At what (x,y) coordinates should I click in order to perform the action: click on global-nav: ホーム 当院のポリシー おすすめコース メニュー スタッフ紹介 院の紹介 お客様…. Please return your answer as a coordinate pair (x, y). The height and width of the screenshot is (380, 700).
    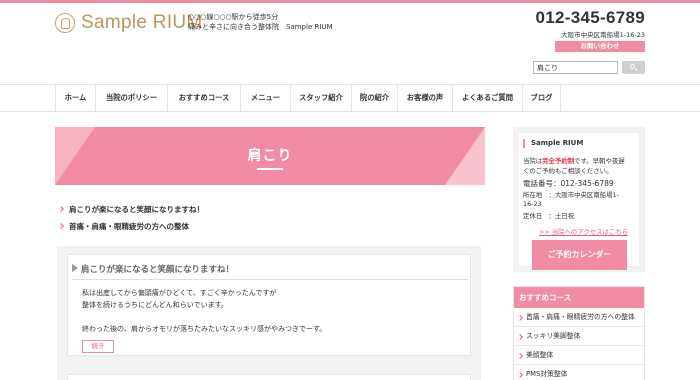
    Looking at the image, I should click on (350, 98).